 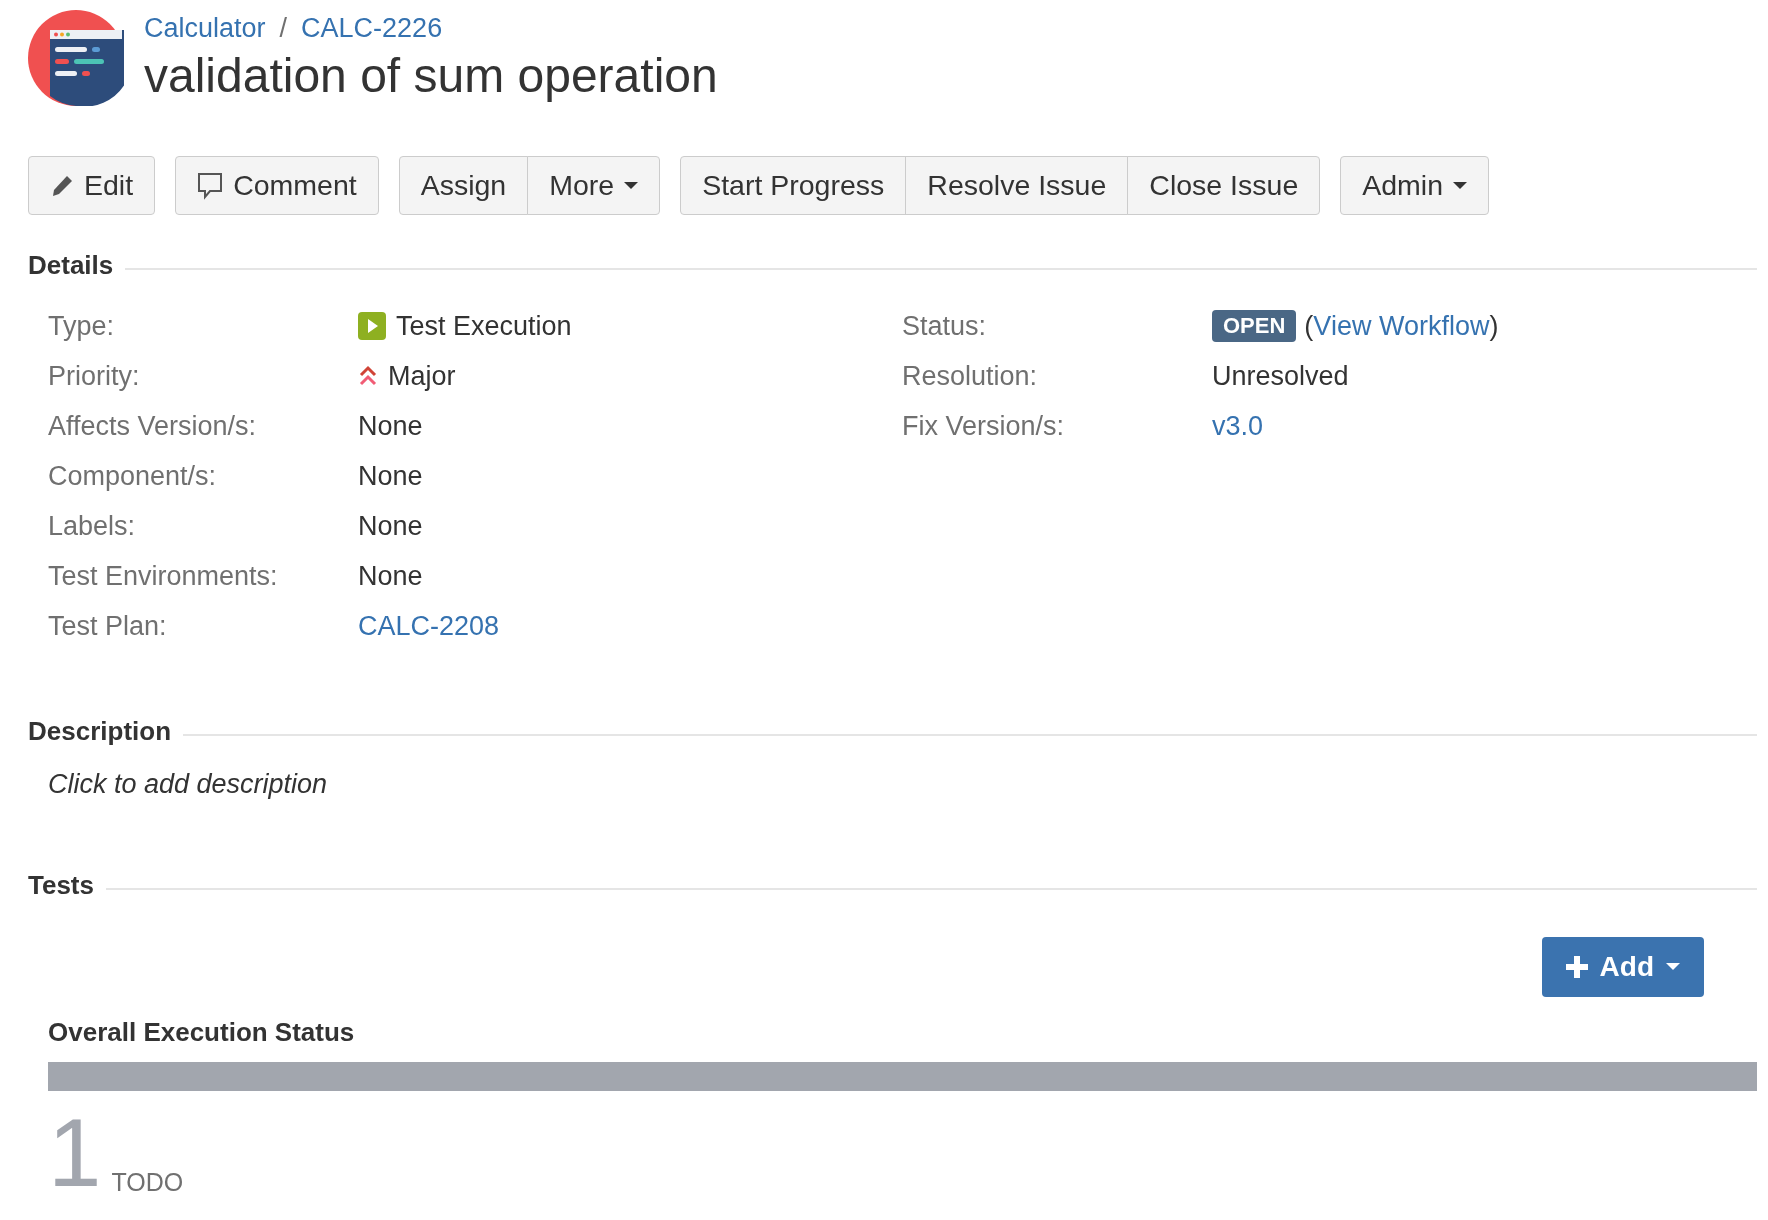 I want to click on field-label: Test Environments:, so click(x=163, y=576).